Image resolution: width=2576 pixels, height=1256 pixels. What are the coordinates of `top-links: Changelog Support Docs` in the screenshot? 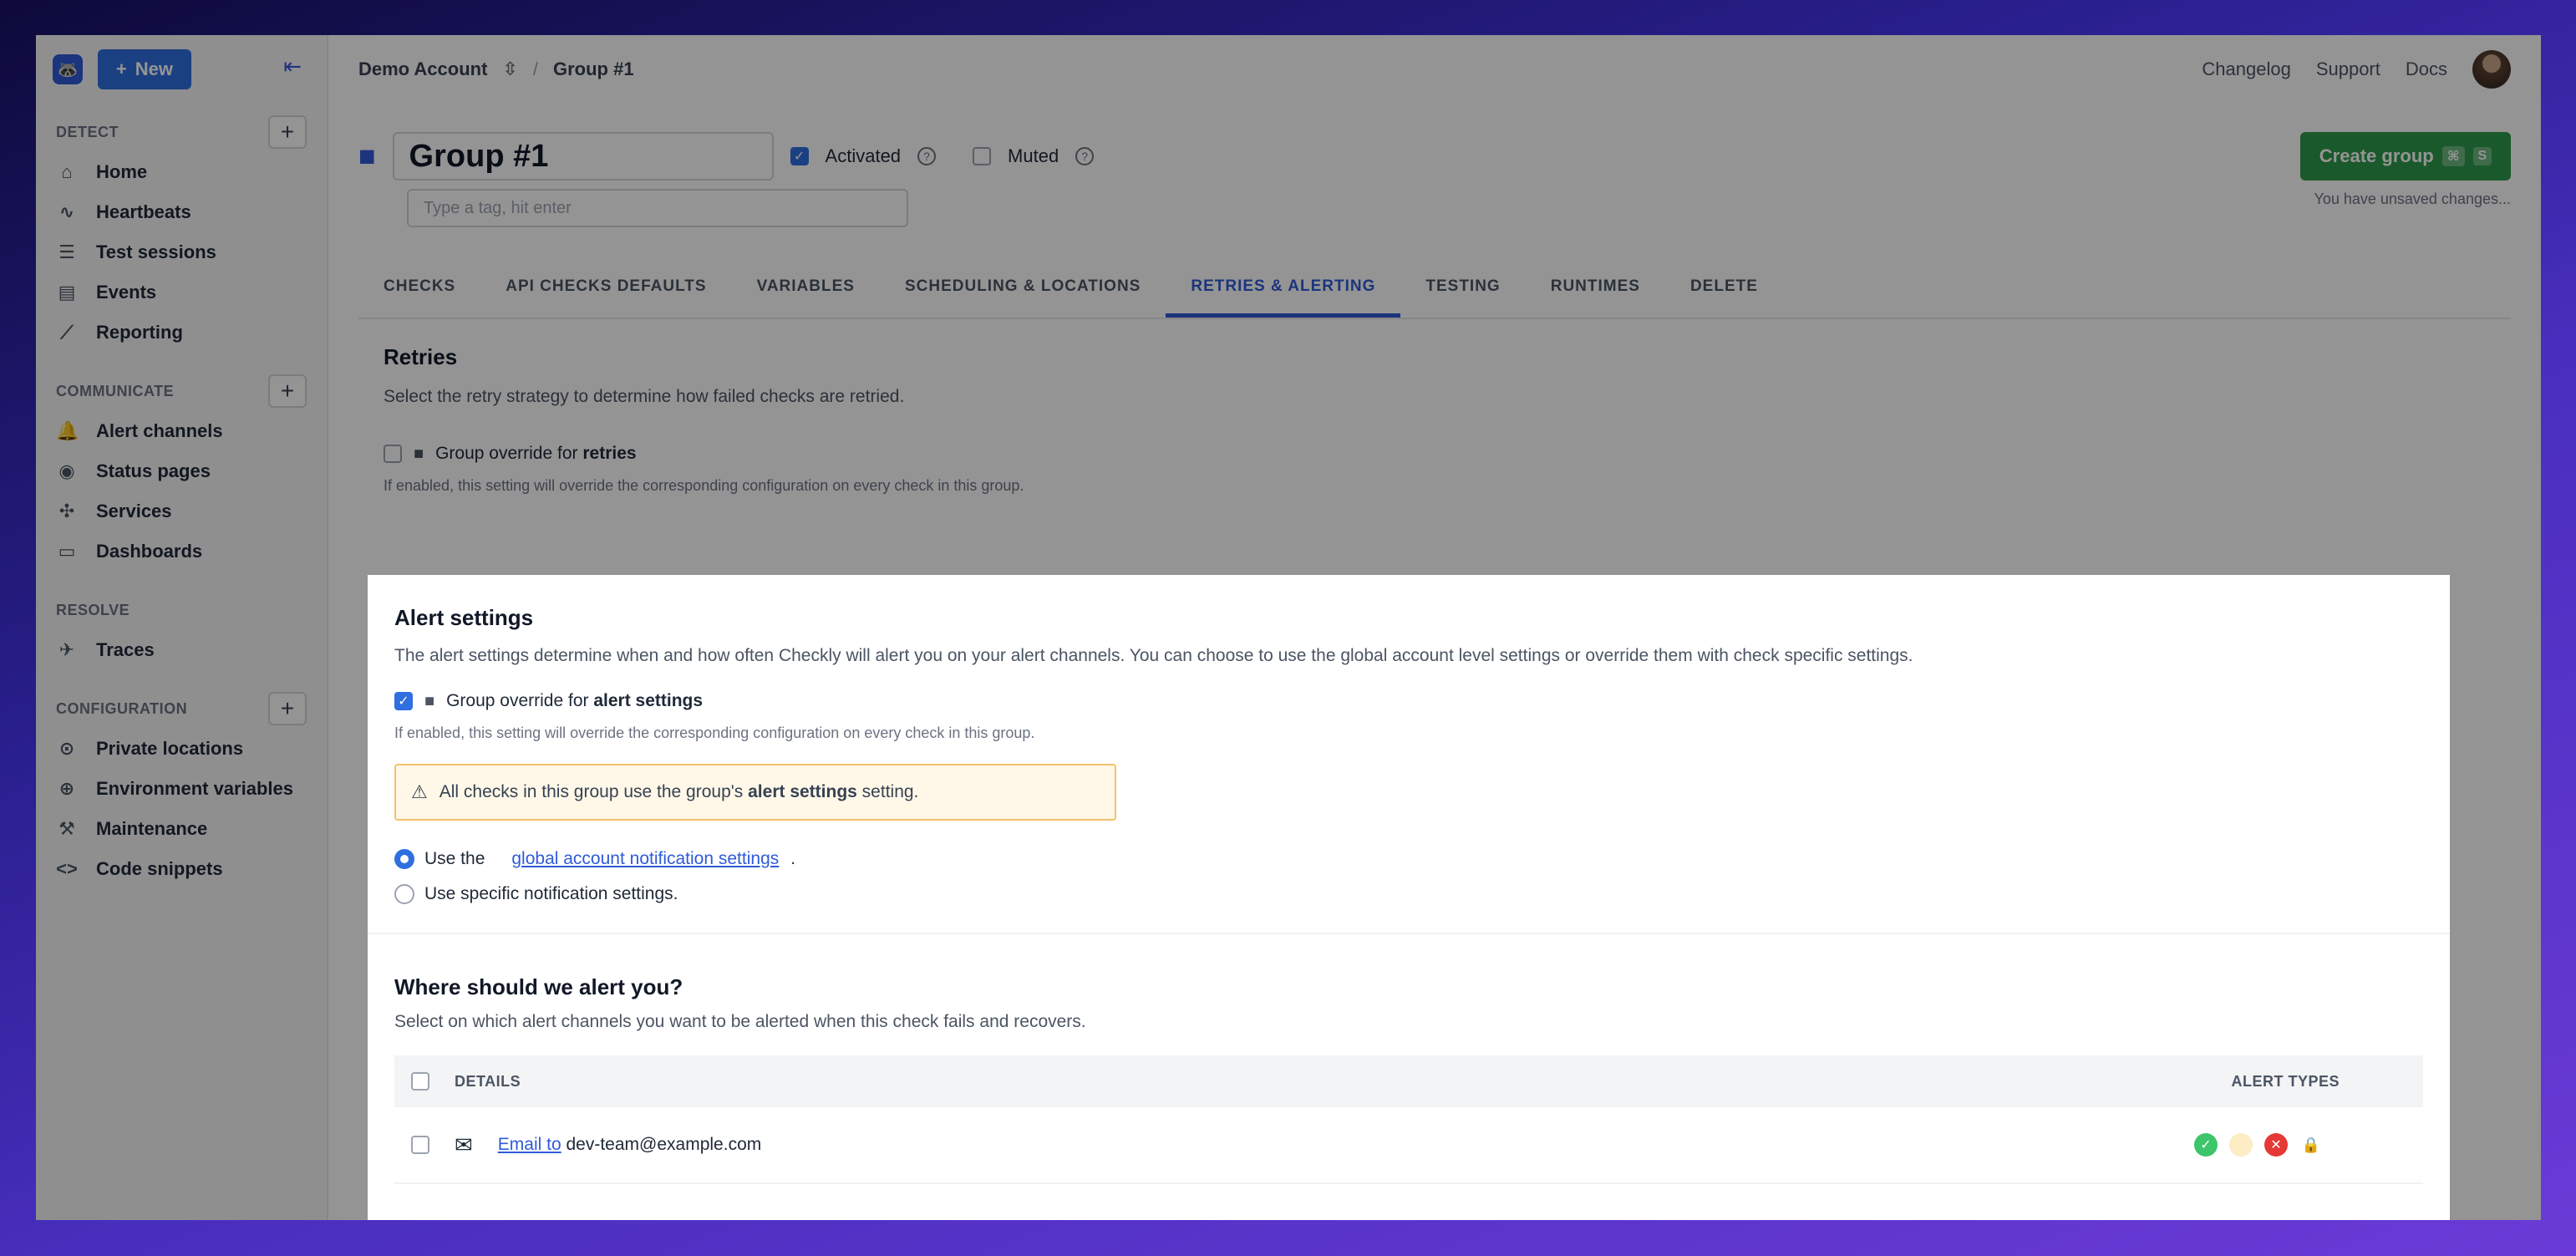 It's located at (2356, 69).